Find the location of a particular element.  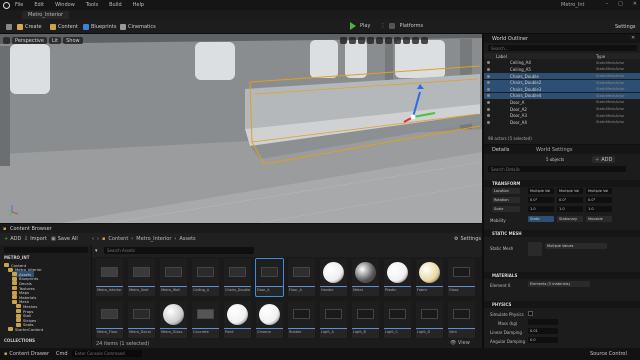

import-button: ⇩ Import is located at coordinates (35, 239).